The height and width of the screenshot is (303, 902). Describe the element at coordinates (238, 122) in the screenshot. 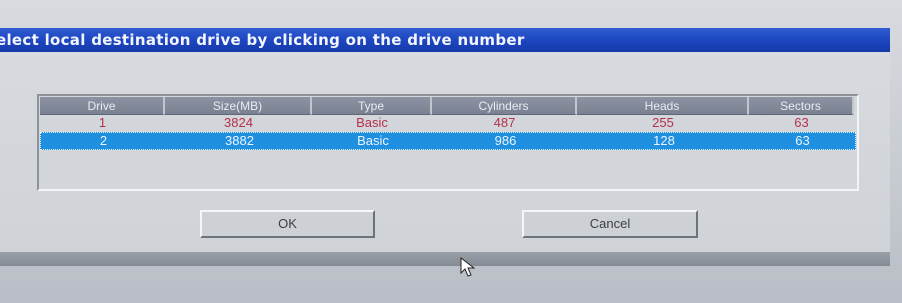

I see `size-cell: 3824` at that location.